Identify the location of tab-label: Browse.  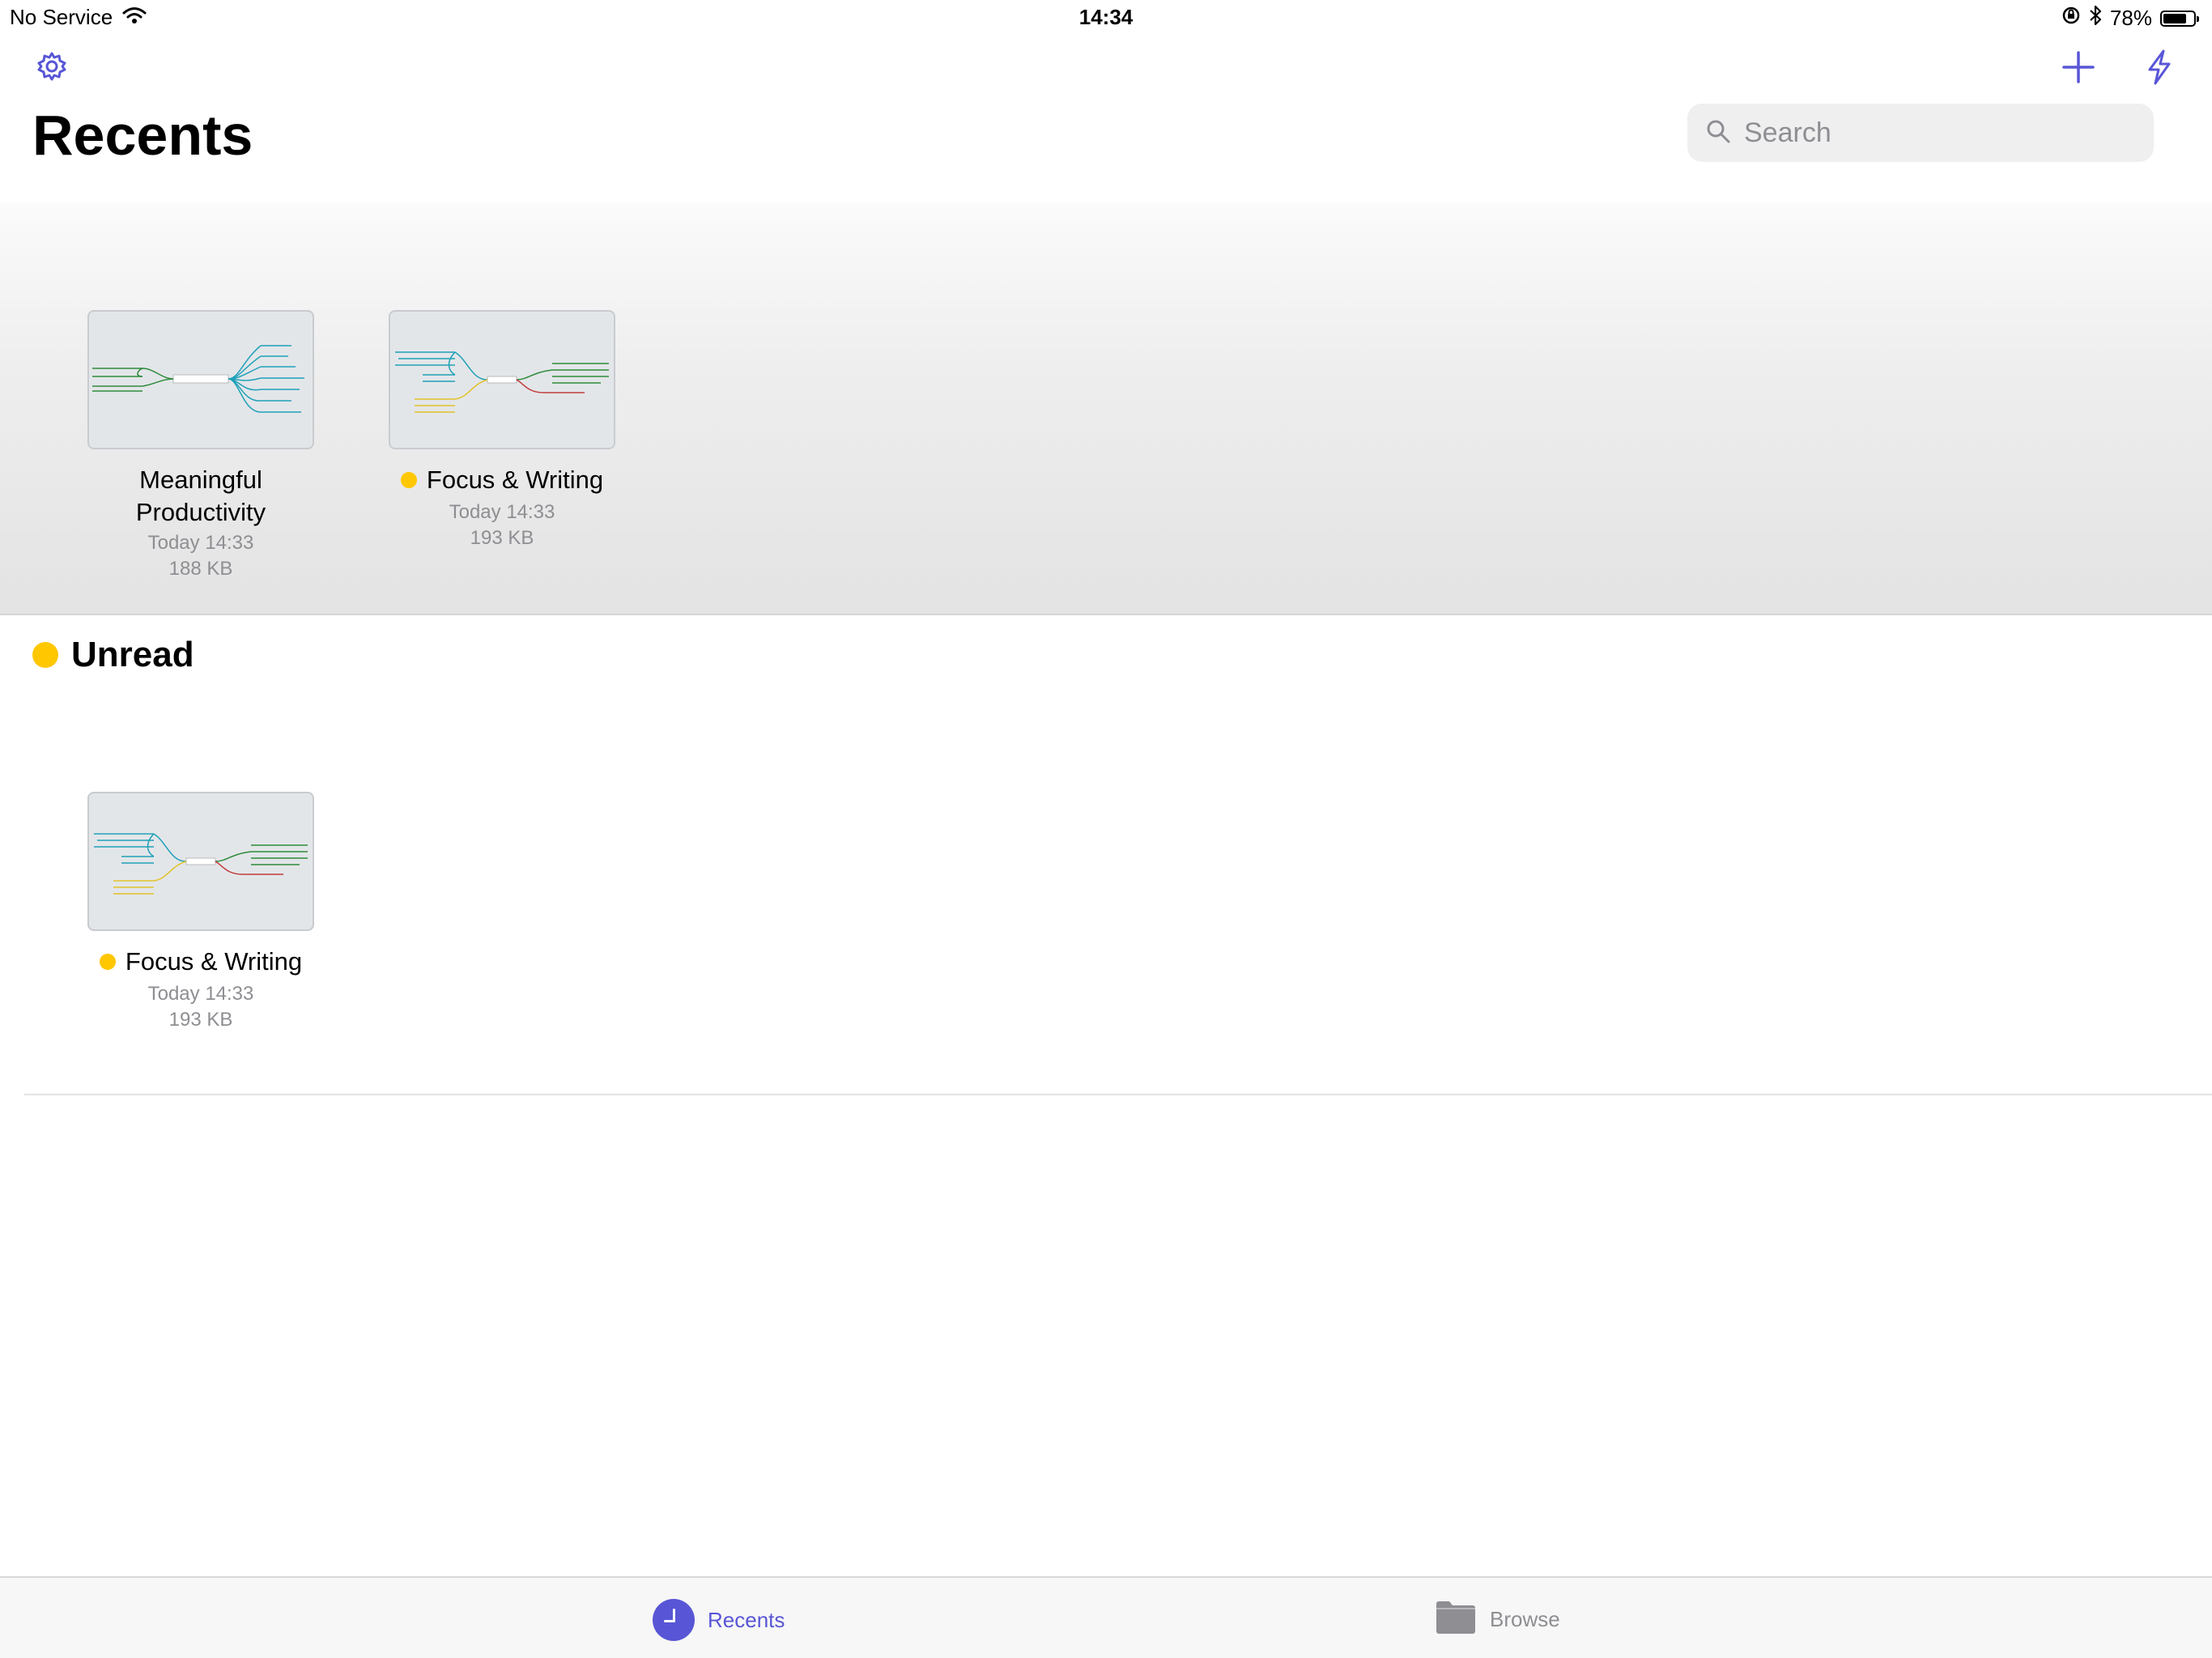
(1525, 1619).